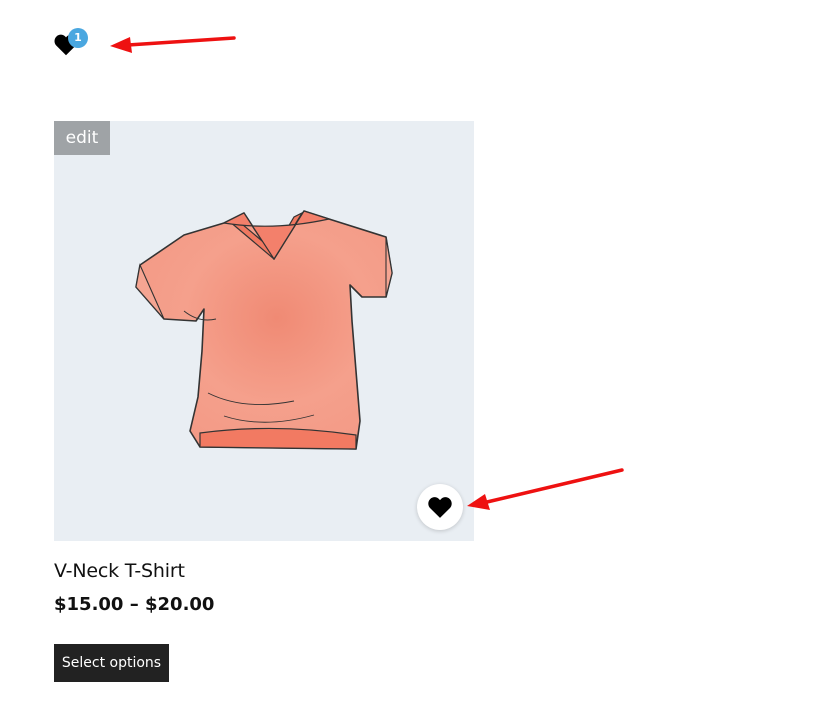  I want to click on wishlist-count-badge: 1, so click(78, 38).